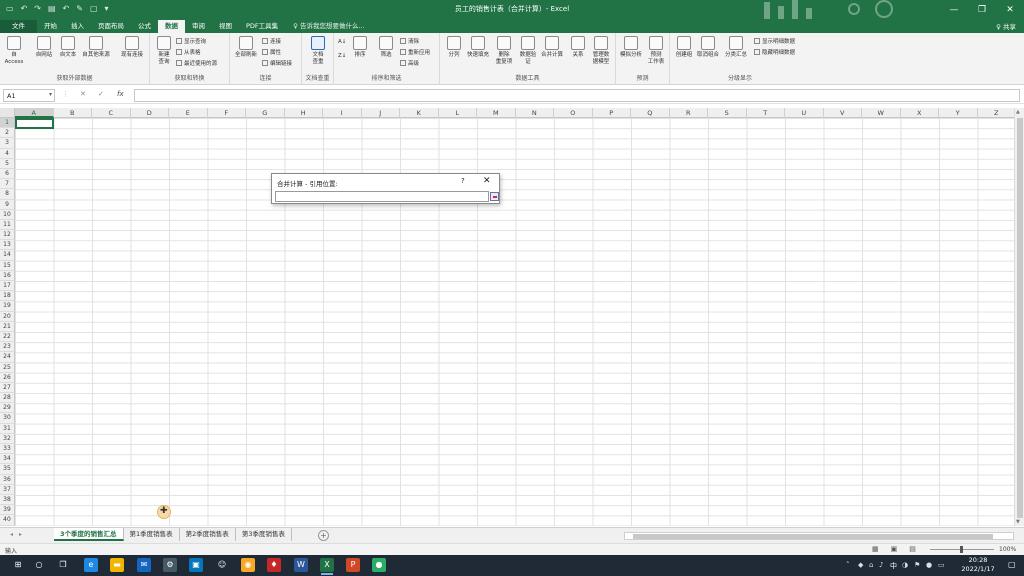 Image resolution: width=1024 pixels, height=576 pixels. Describe the element at coordinates (39, 565) in the screenshot. I see `search-icon: ○` at that location.